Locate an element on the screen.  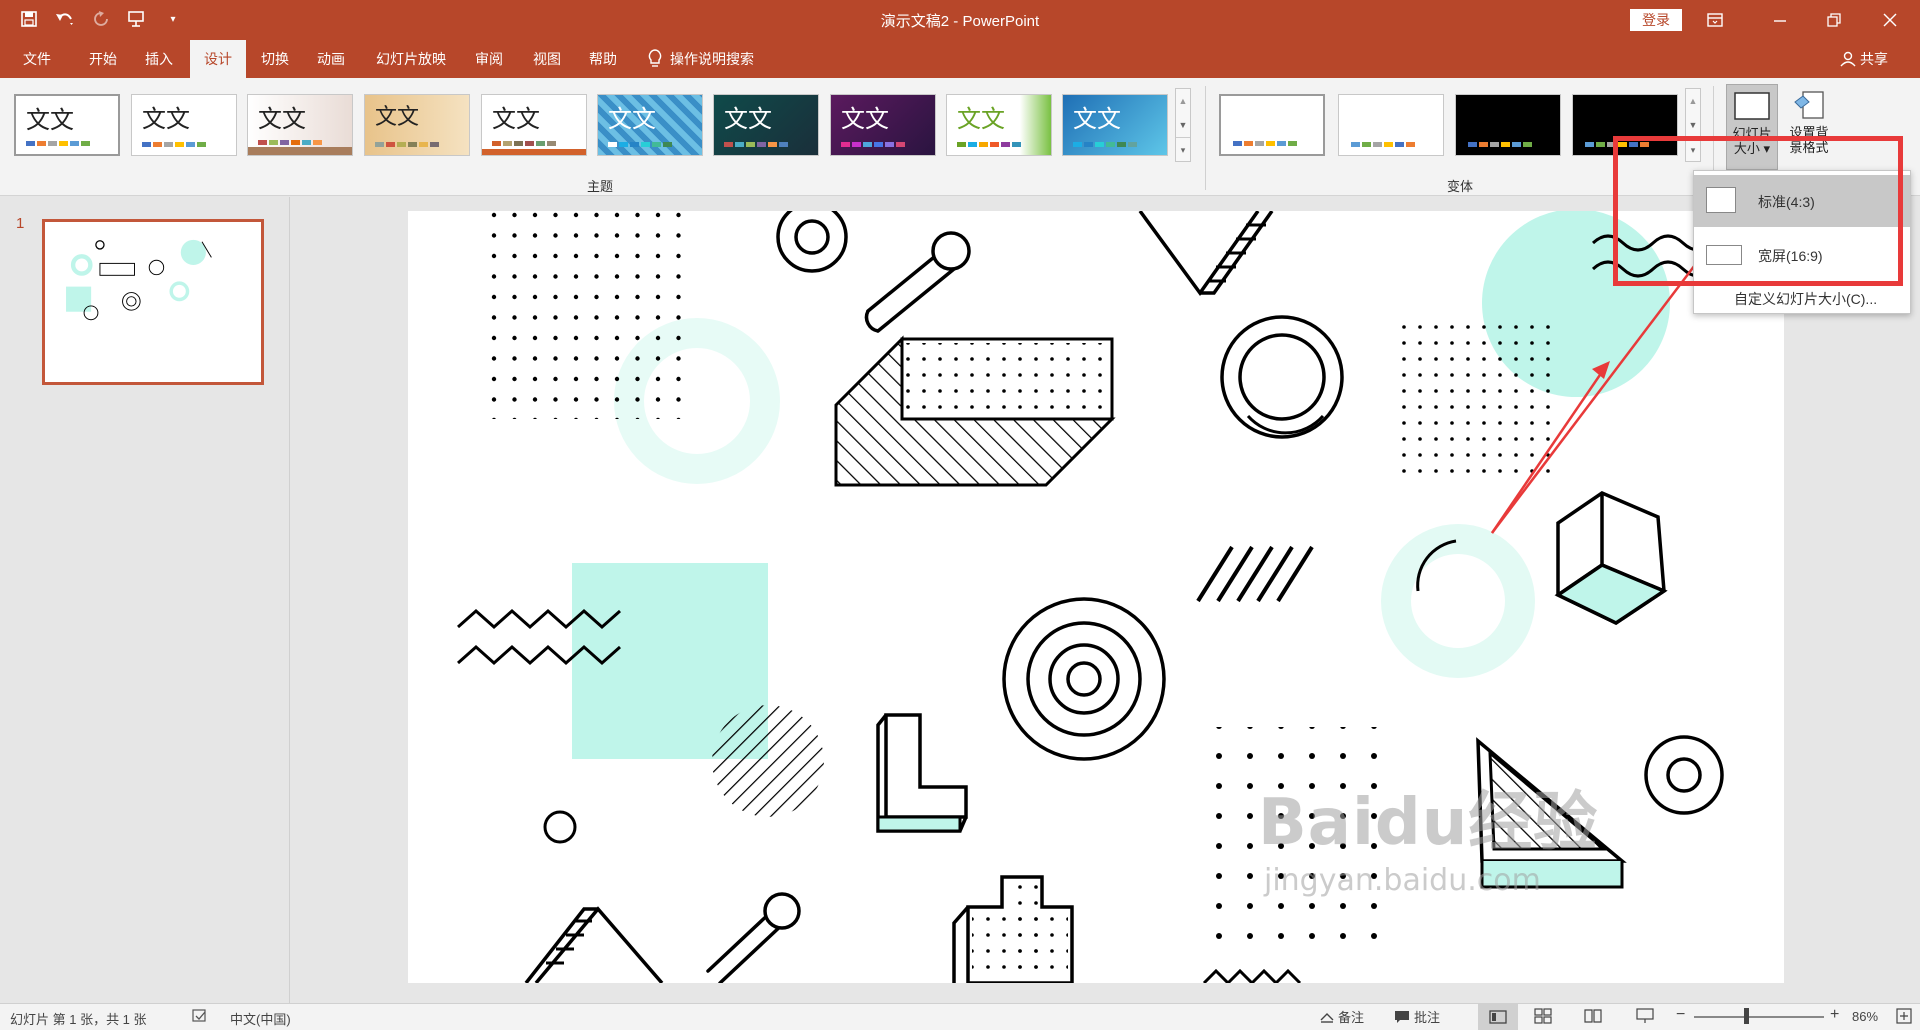
zoom-slider is located at coordinates (1759, 1017).